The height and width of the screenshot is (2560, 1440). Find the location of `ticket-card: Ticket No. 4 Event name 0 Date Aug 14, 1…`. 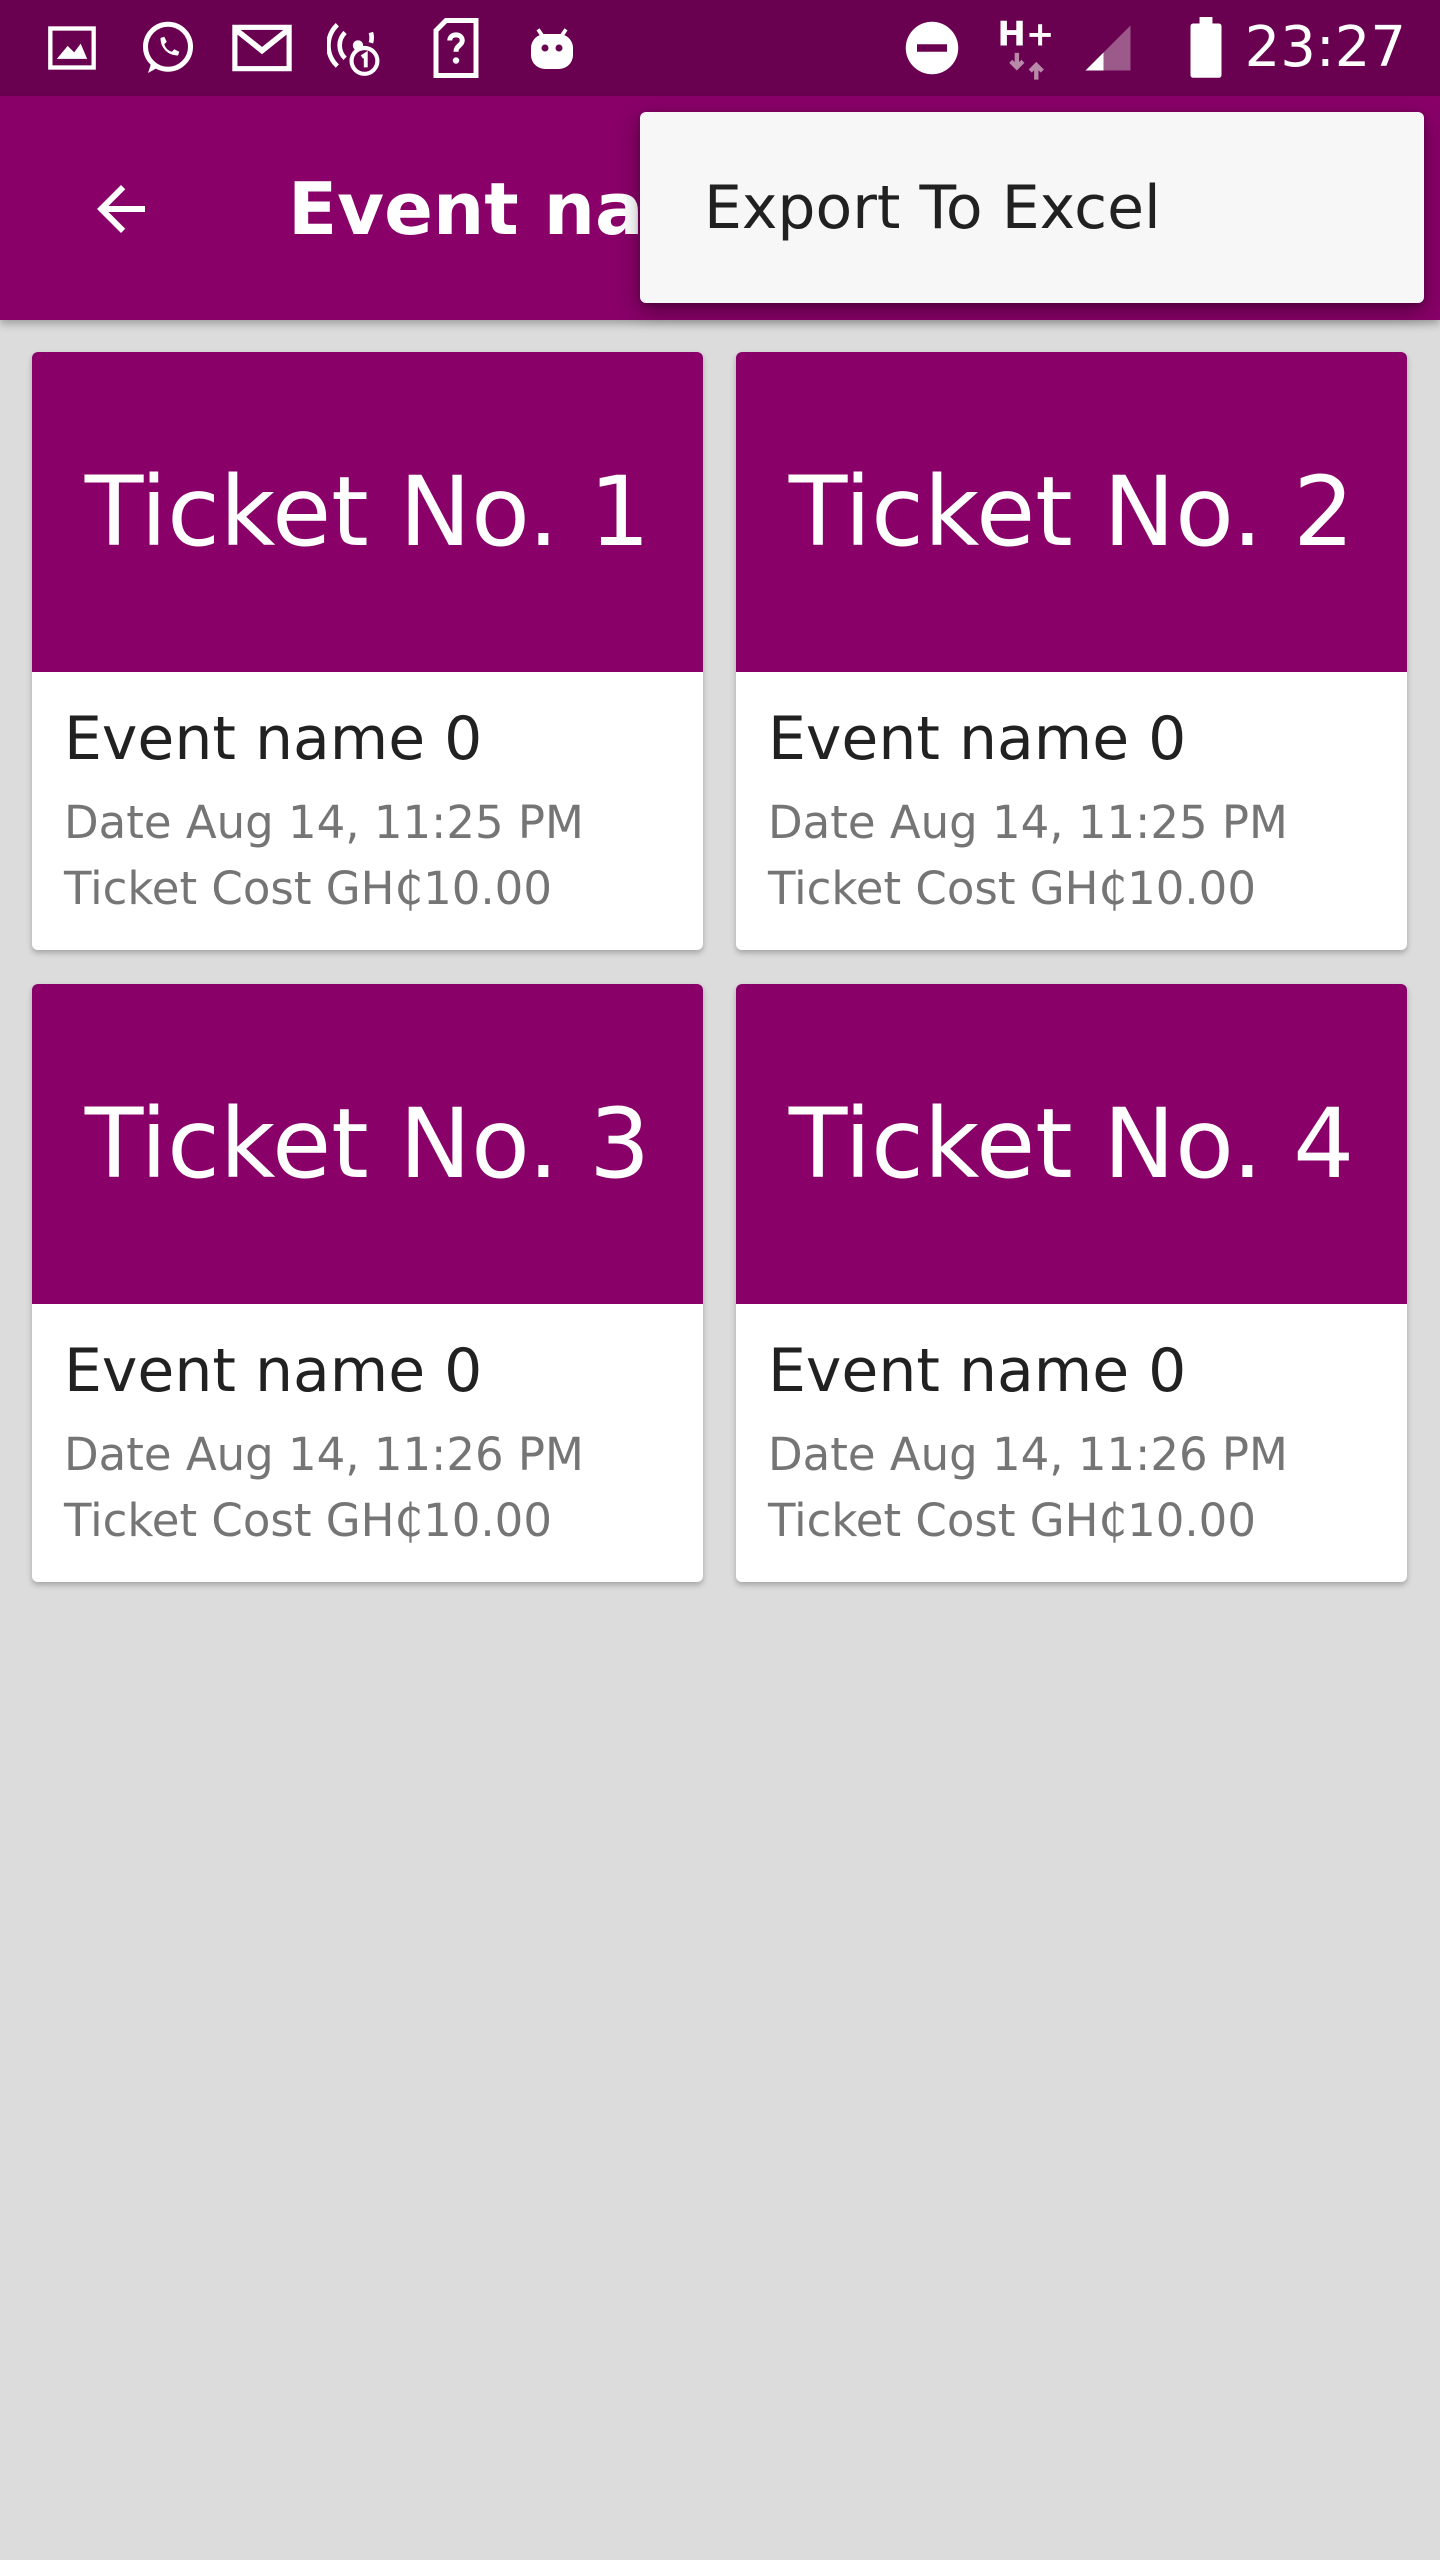

ticket-card: Ticket No. 4 Event name 0 Date Aug 14, 1… is located at coordinates (1071, 1283).